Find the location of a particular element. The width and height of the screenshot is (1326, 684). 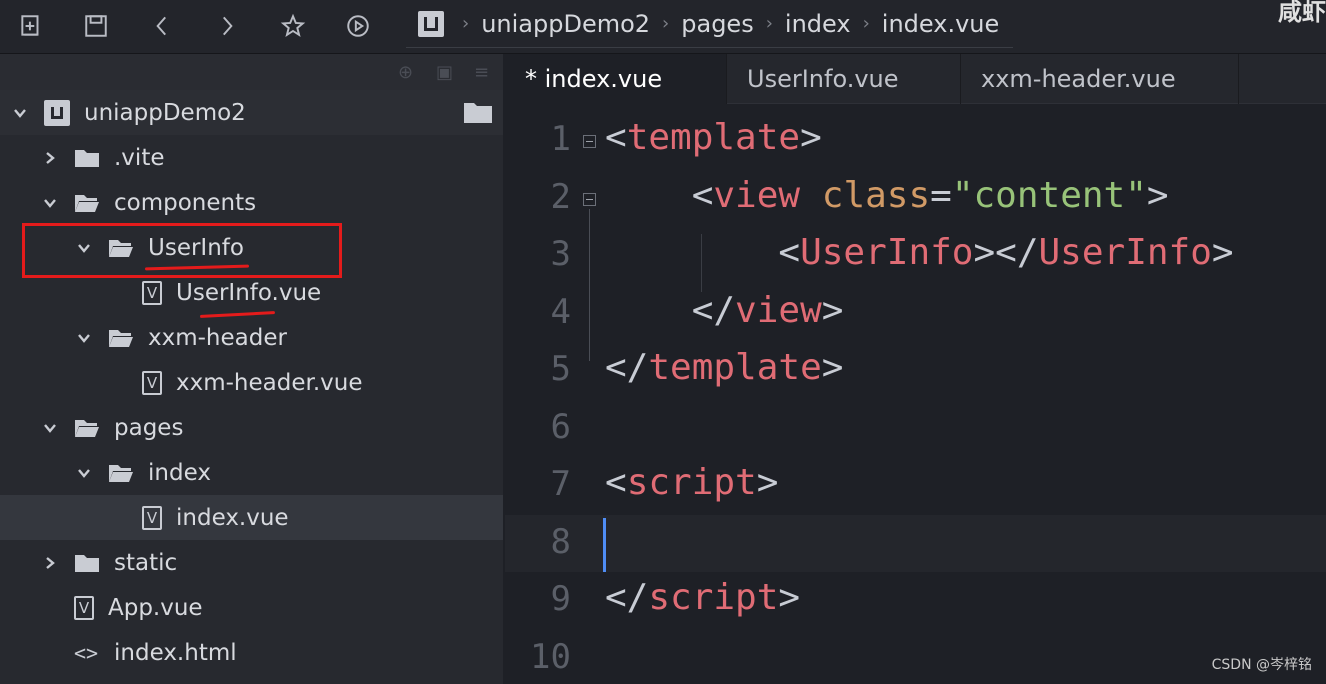

menu-icon: ≡ is located at coordinates (484, 72).